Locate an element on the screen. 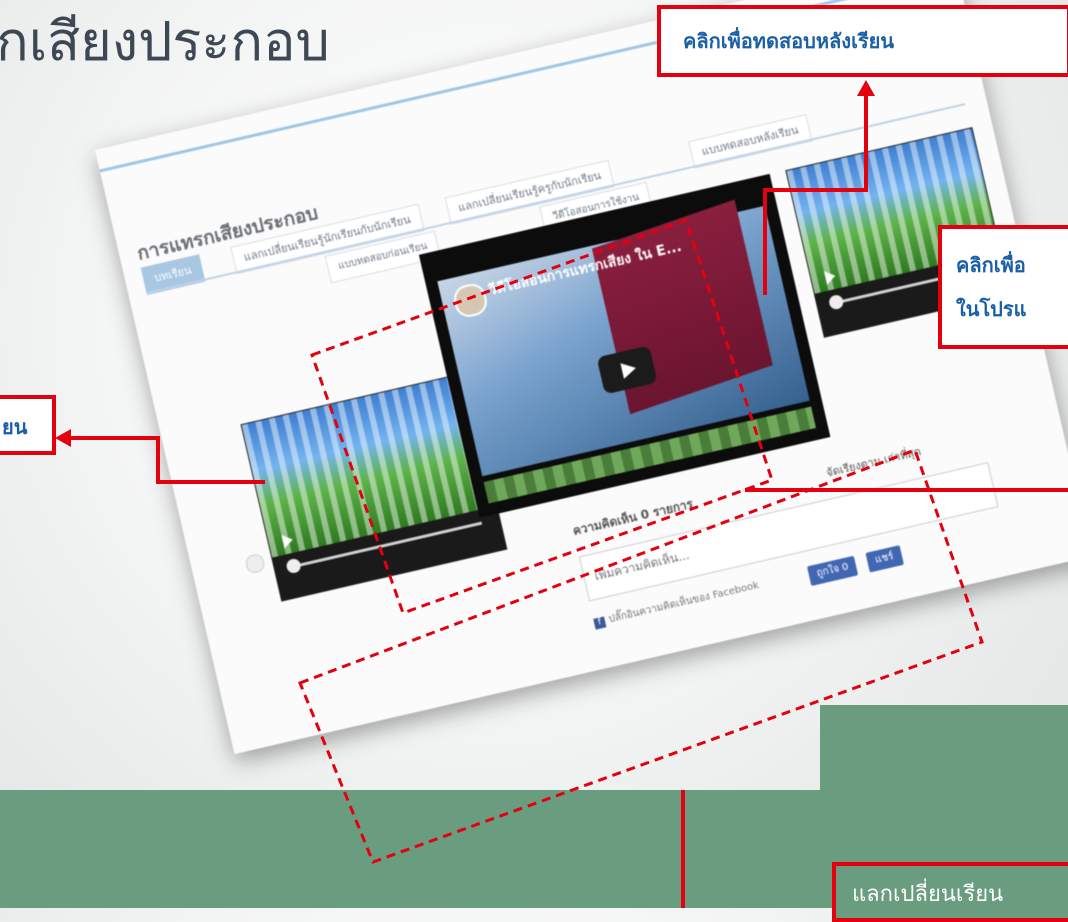 The width and height of the screenshot is (1068, 922). callout-program-line2: ในโปรแ is located at coordinates (991, 309).